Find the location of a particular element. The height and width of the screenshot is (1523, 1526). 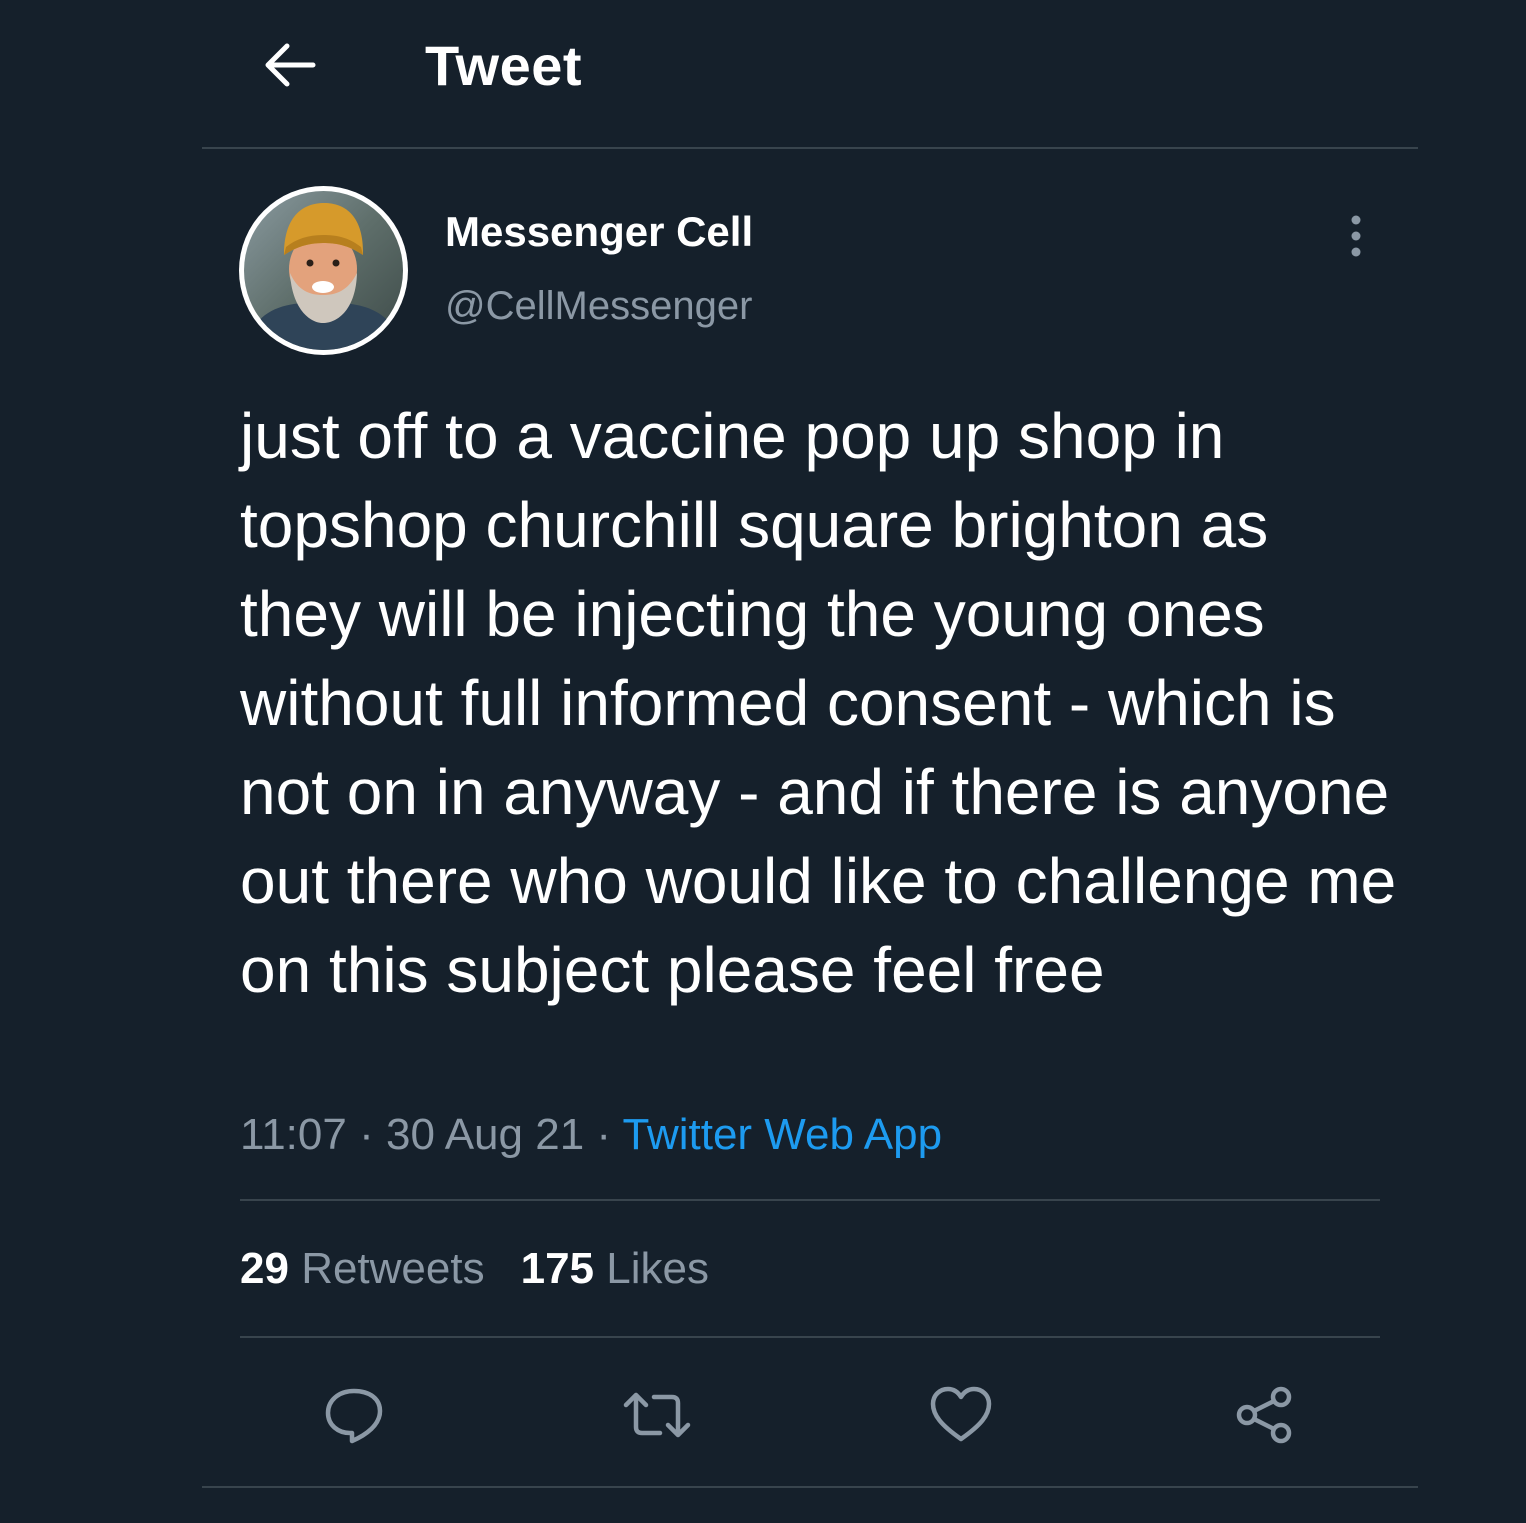

reply-button is located at coordinates (354, 1415).